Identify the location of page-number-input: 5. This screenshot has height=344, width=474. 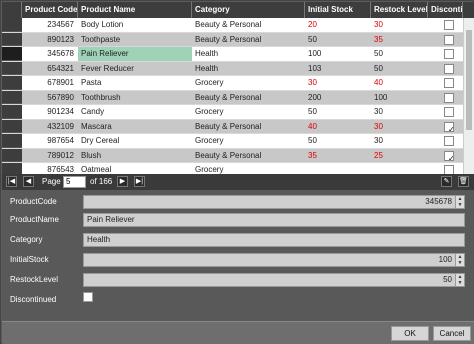
(74, 182).